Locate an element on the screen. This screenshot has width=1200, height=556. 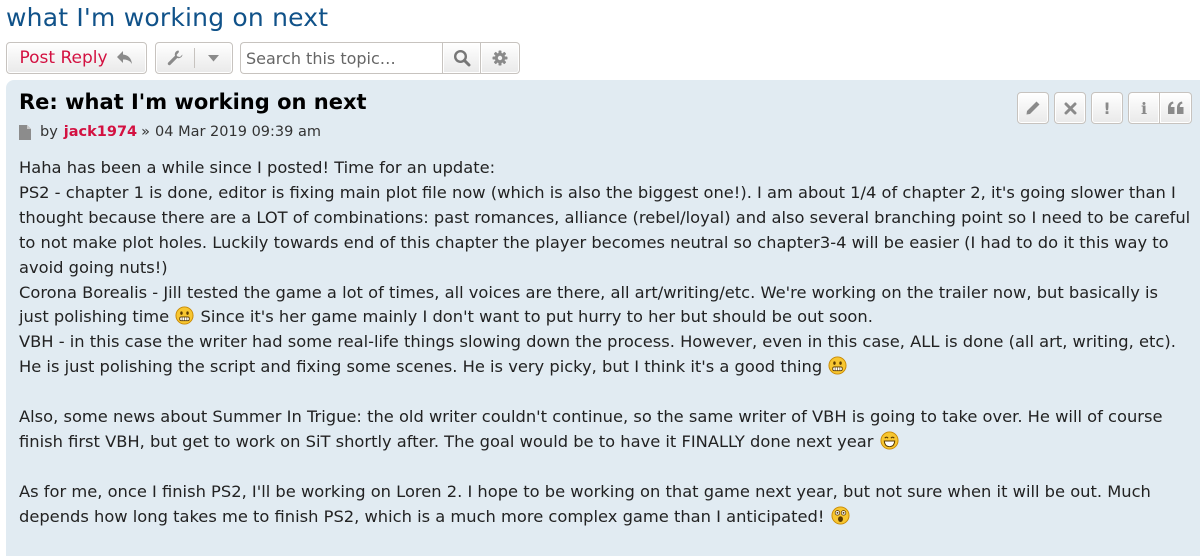
post-tools: ! i is located at coordinates (1102, 108).